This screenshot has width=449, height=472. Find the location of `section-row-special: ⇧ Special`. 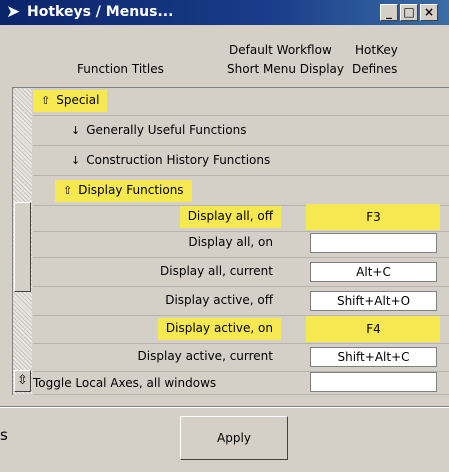

section-row-special: ⇧ Special is located at coordinates (241, 101).